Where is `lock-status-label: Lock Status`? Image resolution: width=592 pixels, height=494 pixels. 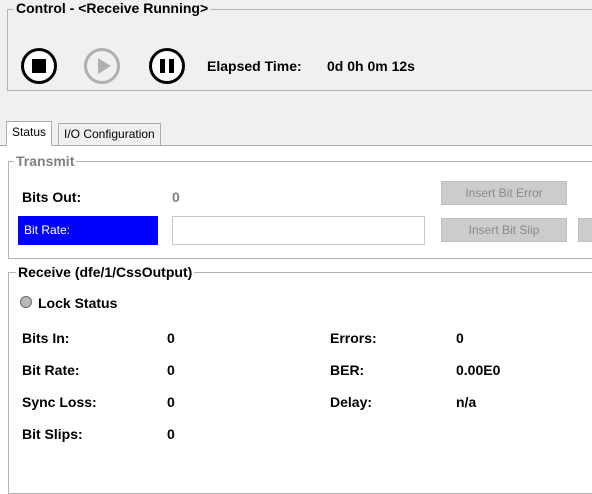
lock-status-label: Lock Status is located at coordinates (78, 303).